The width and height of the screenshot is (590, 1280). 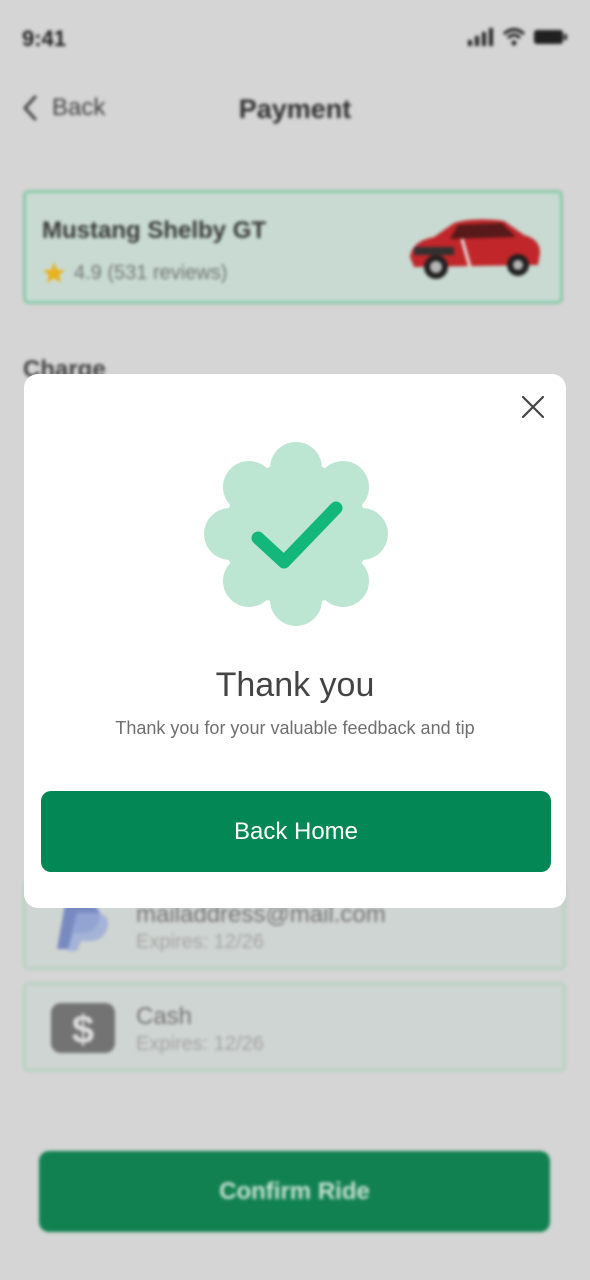 What do you see at coordinates (296, 534) in the screenshot?
I see `success-badge-icon` at bounding box center [296, 534].